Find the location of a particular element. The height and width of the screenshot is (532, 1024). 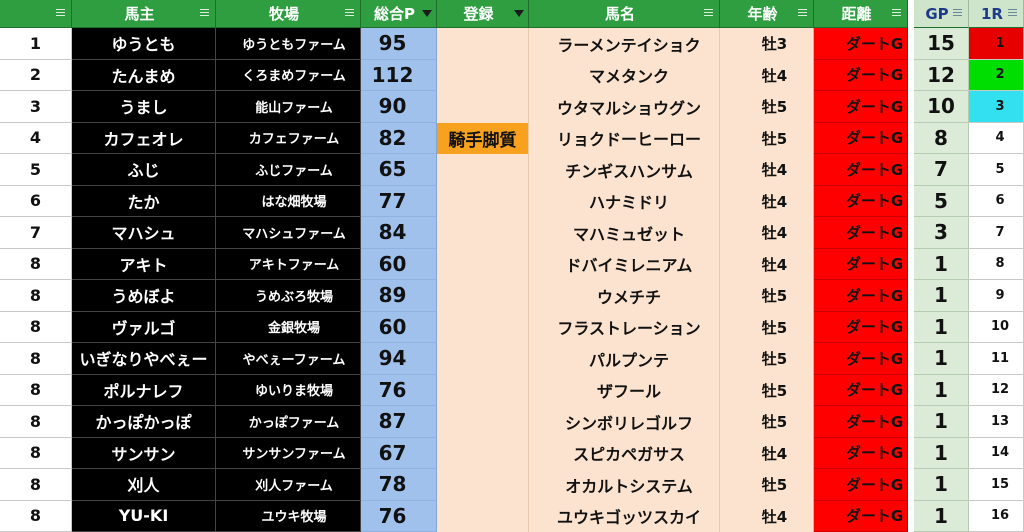

round1-cell: 8 is located at coordinates (996, 264).